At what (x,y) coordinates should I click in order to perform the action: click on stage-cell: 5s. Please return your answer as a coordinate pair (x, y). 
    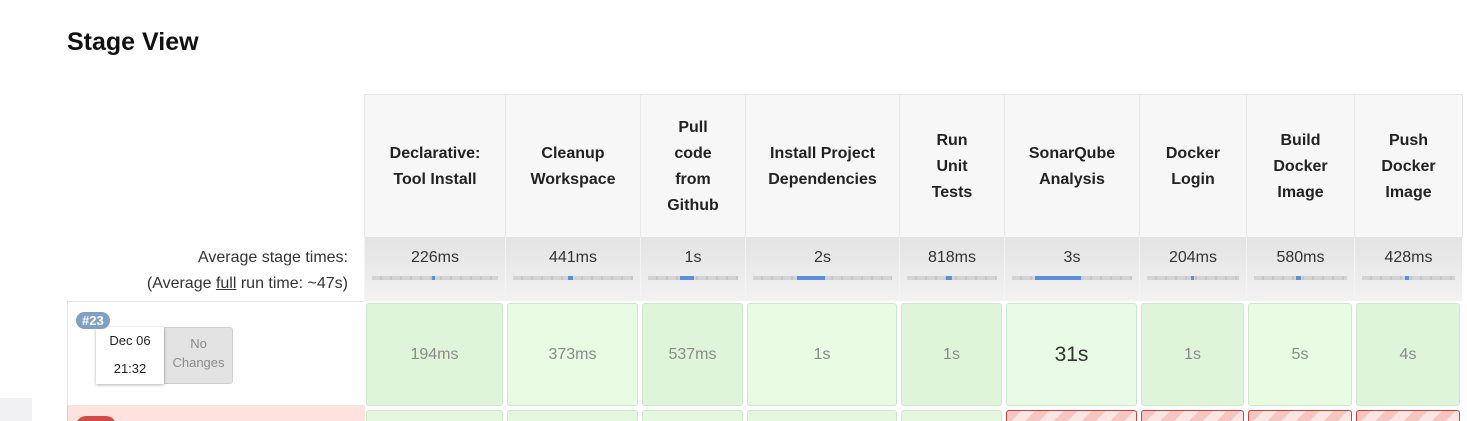
    Looking at the image, I should click on (1300, 354).